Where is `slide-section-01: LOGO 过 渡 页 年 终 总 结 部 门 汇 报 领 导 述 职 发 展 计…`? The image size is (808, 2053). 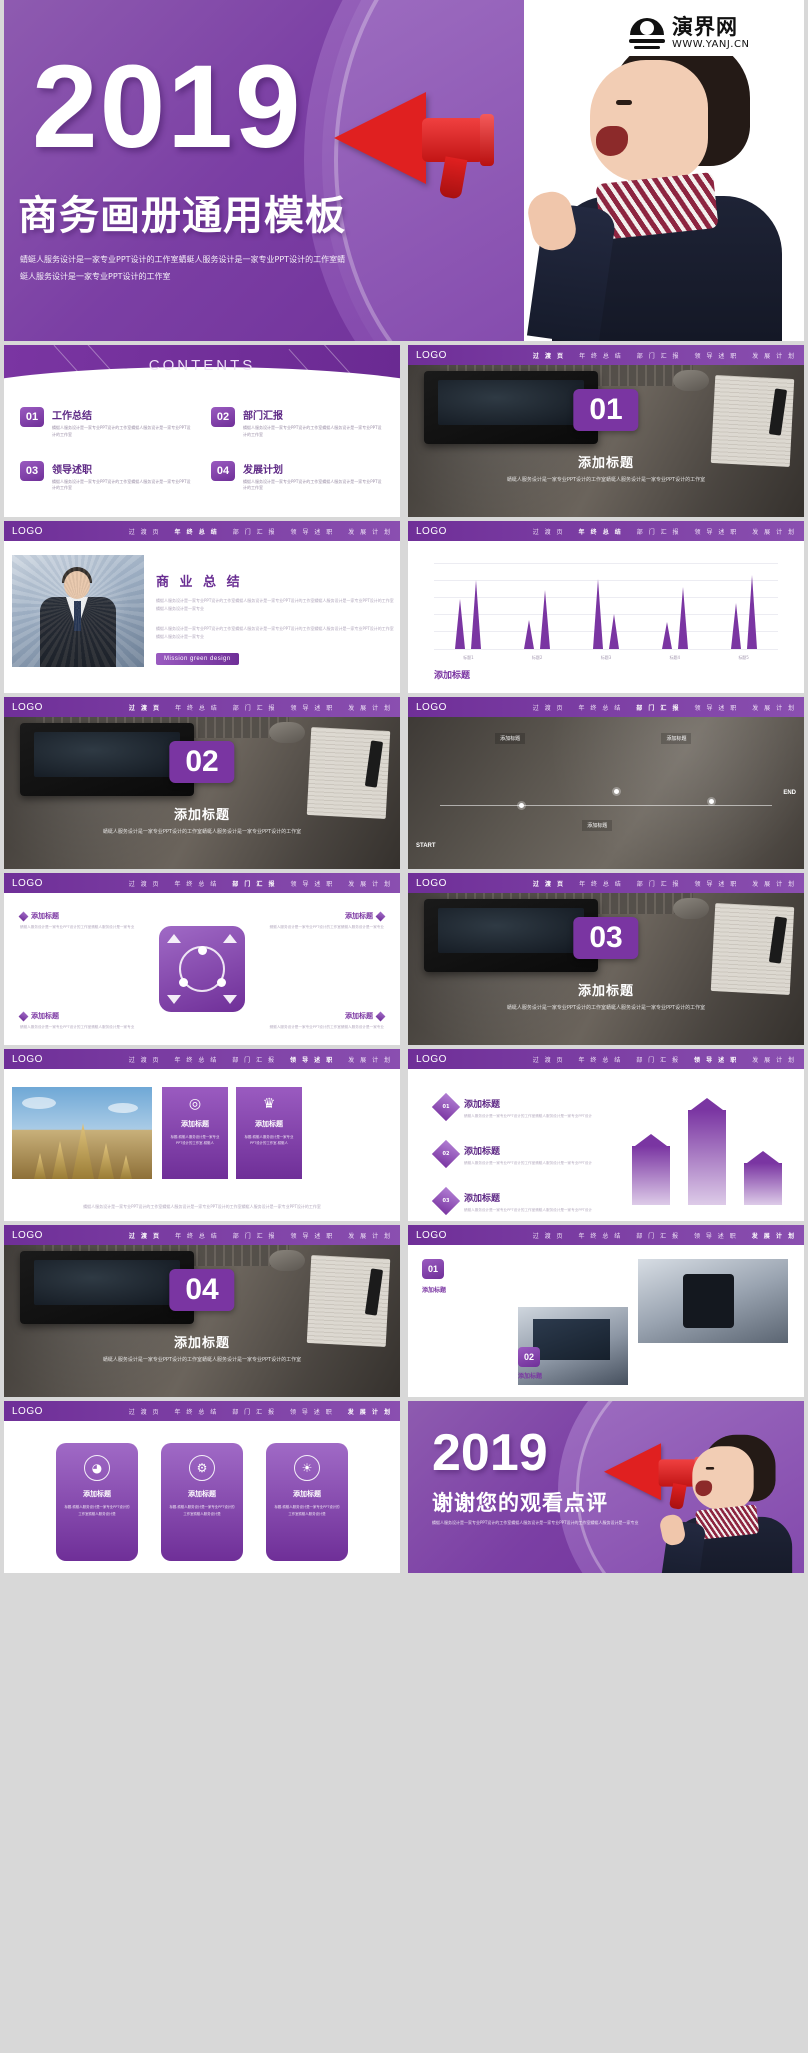 slide-section-01: LOGO 过 渡 页 年 终 总 结 部 门 汇 报 领 导 述 职 发 展 计… is located at coordinates (606, 431).